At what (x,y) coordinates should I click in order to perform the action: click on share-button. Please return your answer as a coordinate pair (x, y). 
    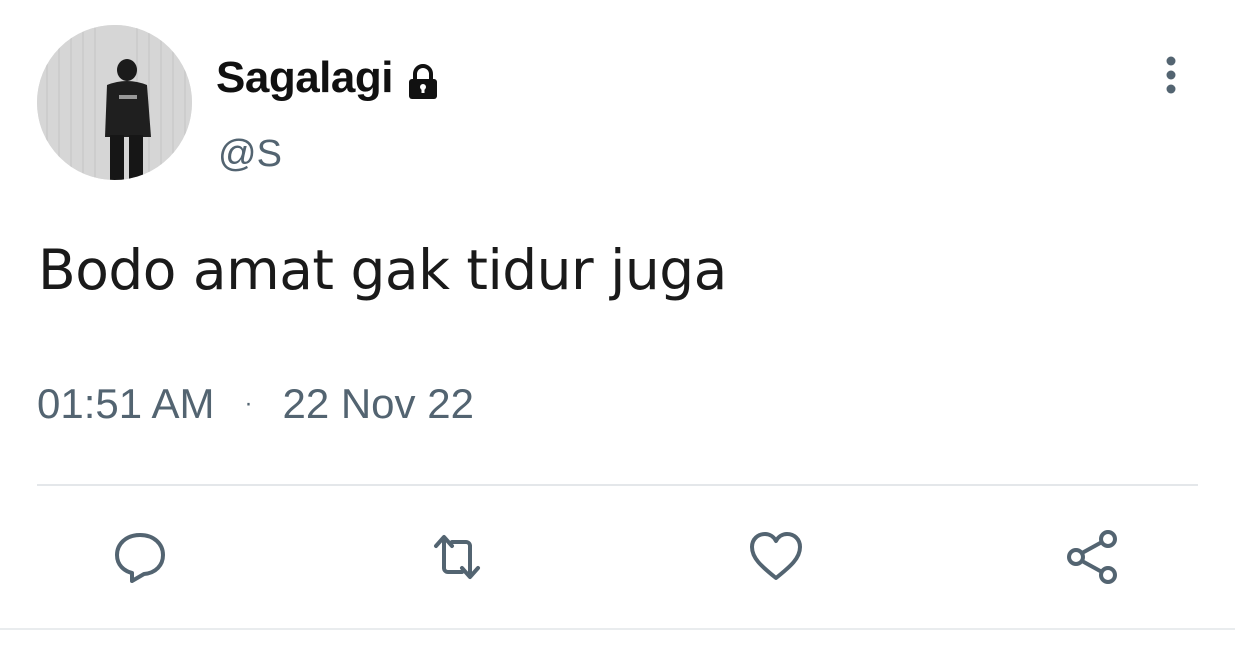
    Looking at the image, I should click on (1093, 557).